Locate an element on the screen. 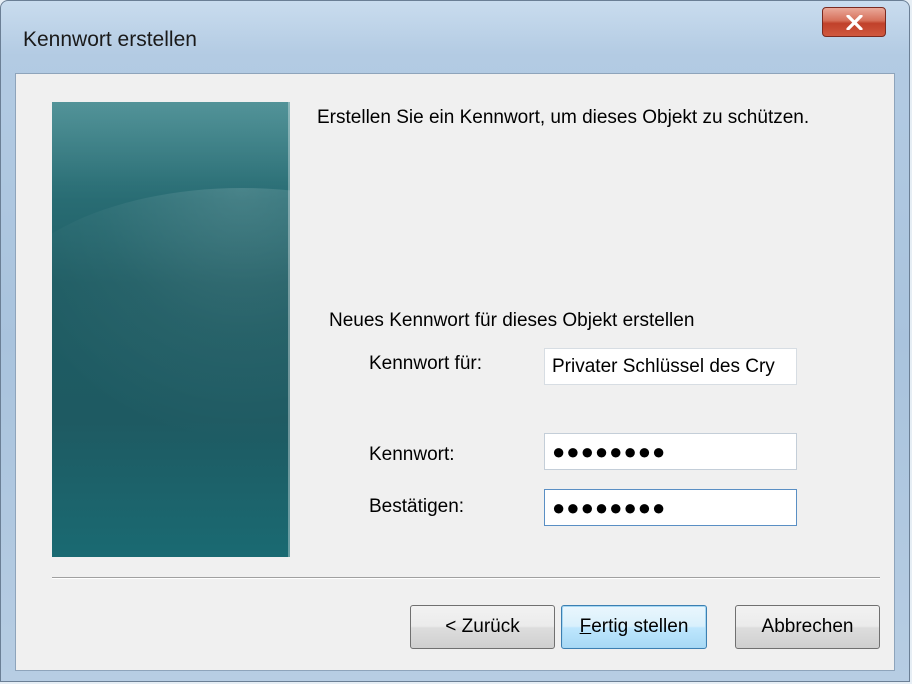 This screenshot has height=684, width=912. confirm-password-input: ●●●●●●●● is located at coordinates (670, 507).